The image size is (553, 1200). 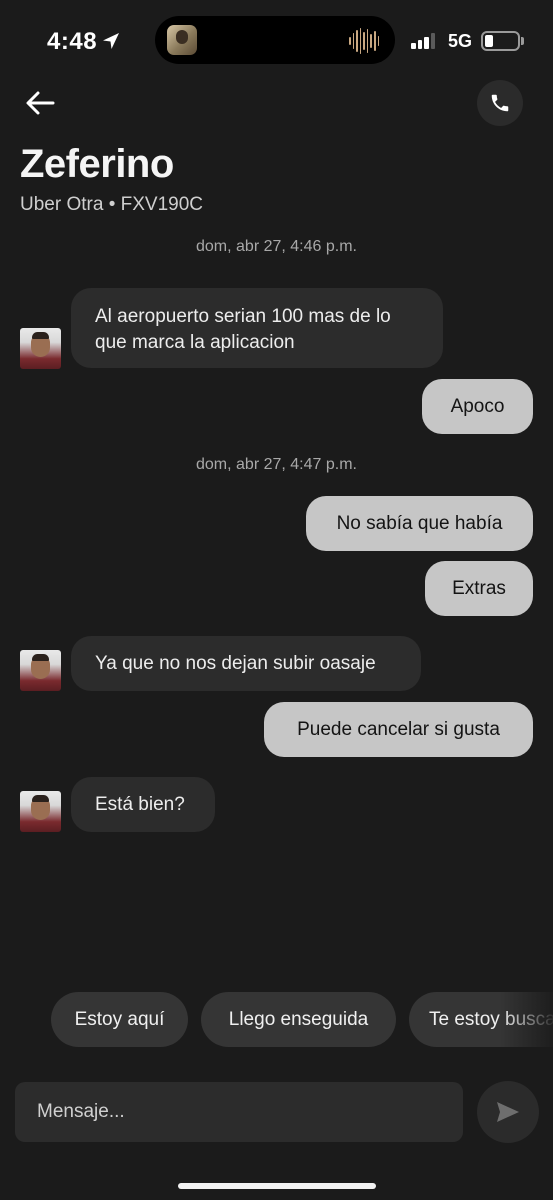 What do you see at coordinates (481, 1019) in the screenshot?
I see `quick-reply-chip: Te estoy buscando` at bounding box center [481, 1019].